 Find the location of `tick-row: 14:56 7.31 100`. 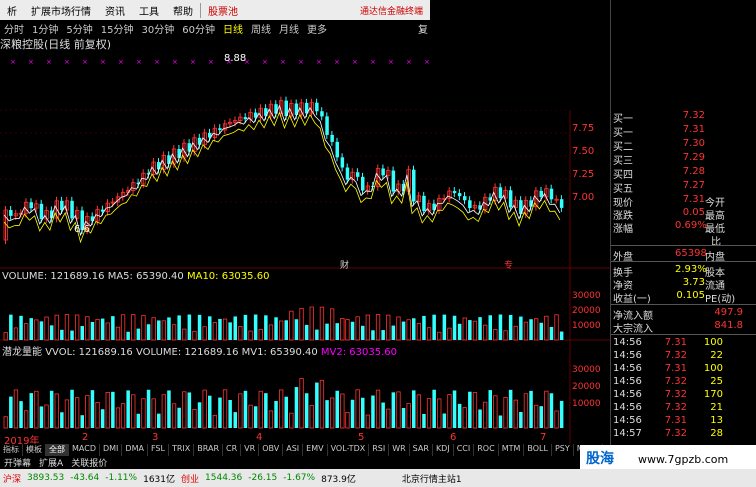

tick-row: 14:56 7.31 100 is located at coordinates (668, 342).